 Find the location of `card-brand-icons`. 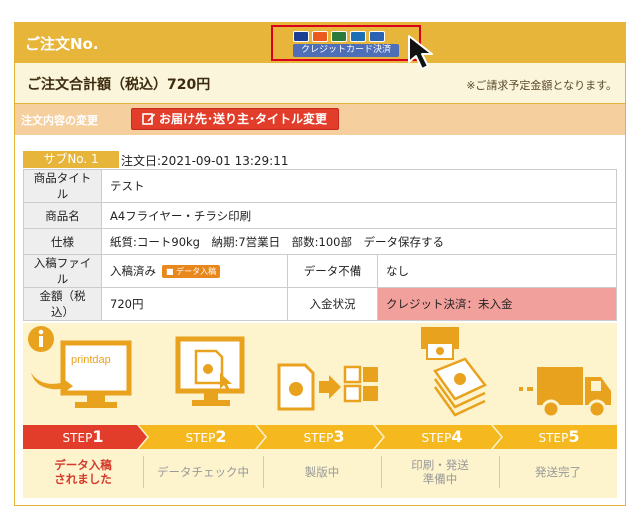

card-brand-icons is located at coordinates (339, 37).